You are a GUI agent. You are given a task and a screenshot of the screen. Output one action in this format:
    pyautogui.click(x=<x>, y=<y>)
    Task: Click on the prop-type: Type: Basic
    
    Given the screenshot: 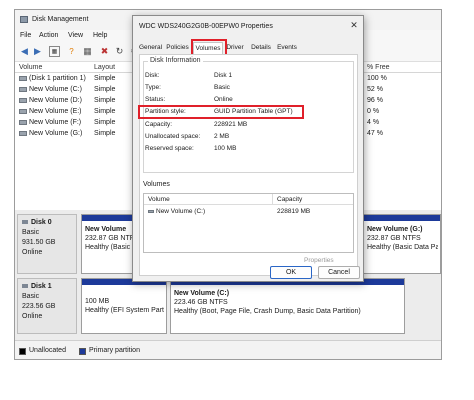 What is the action you would take?
    pyautogui.click(x=247, y=88)
    